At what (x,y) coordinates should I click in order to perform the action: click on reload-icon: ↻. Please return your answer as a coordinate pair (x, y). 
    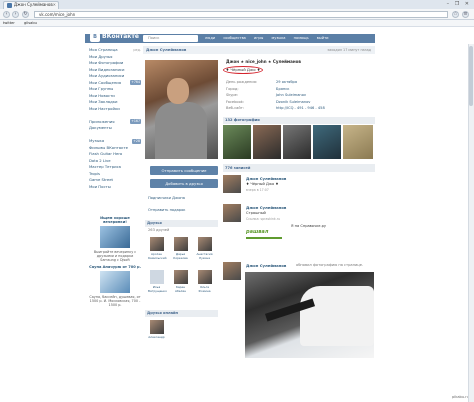
    Looking at the image, I should click on (25, 14).